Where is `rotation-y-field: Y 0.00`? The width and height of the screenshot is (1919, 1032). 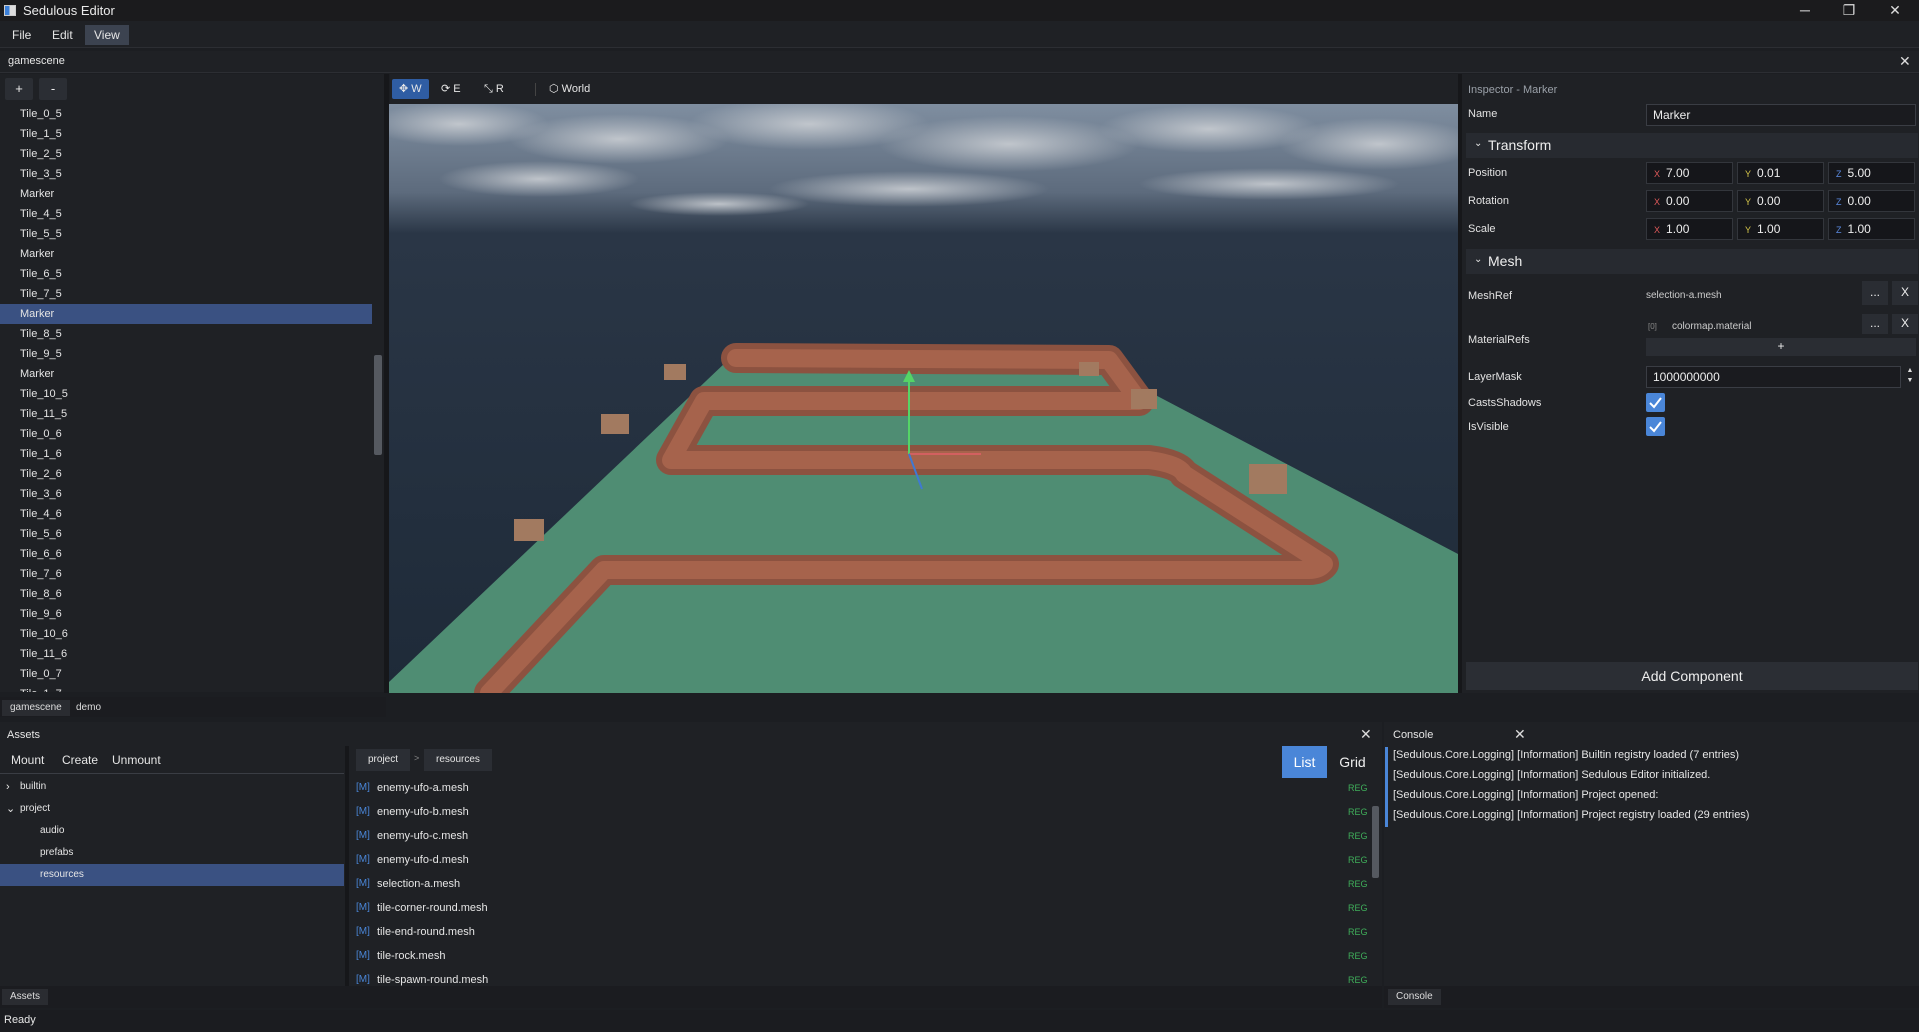 rotation-y-field: Y 0.00 is located at coordinates (1780, 201).